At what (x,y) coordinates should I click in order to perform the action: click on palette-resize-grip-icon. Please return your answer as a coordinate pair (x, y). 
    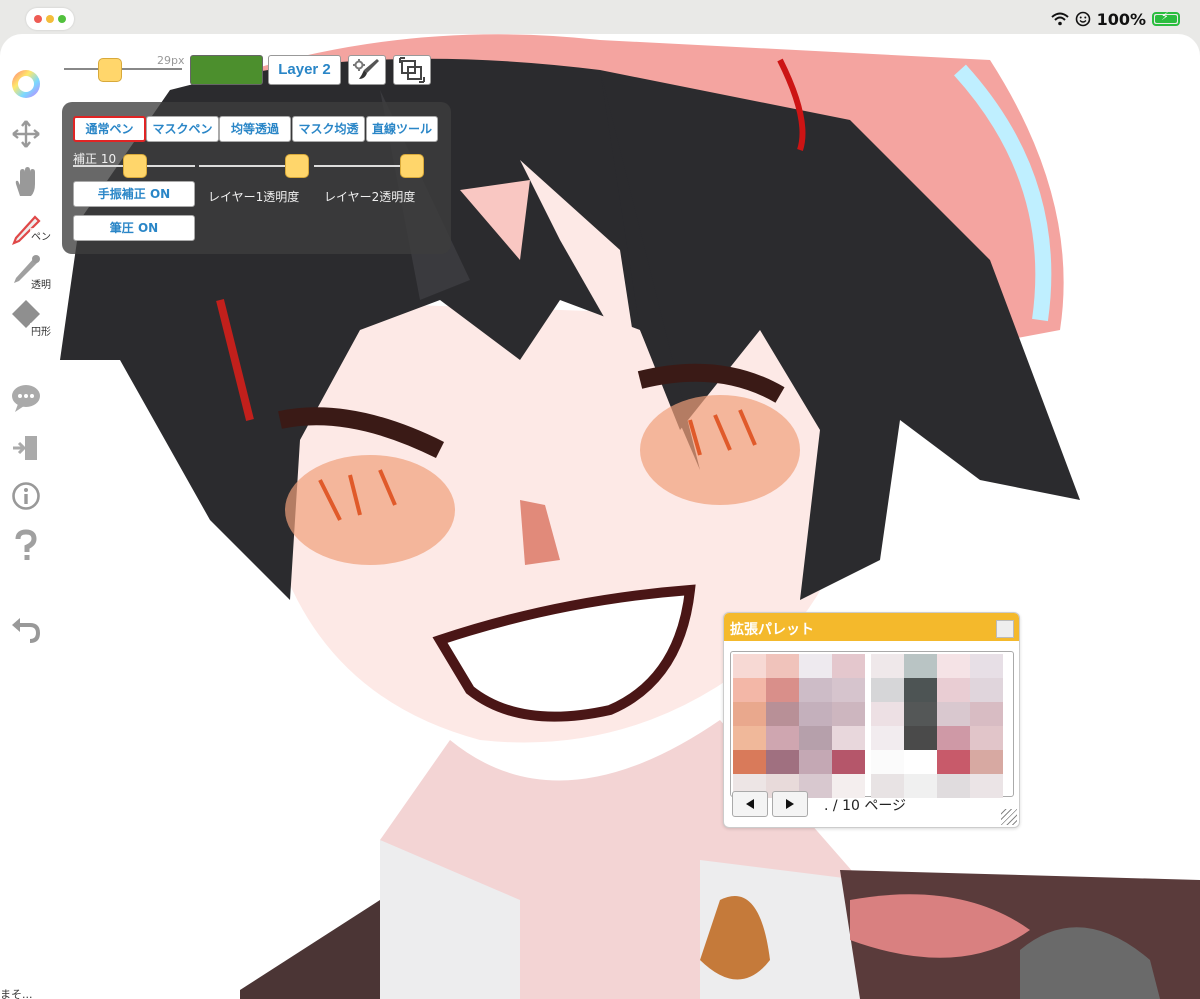
    Looking at the image, I should click on (1009, 817).